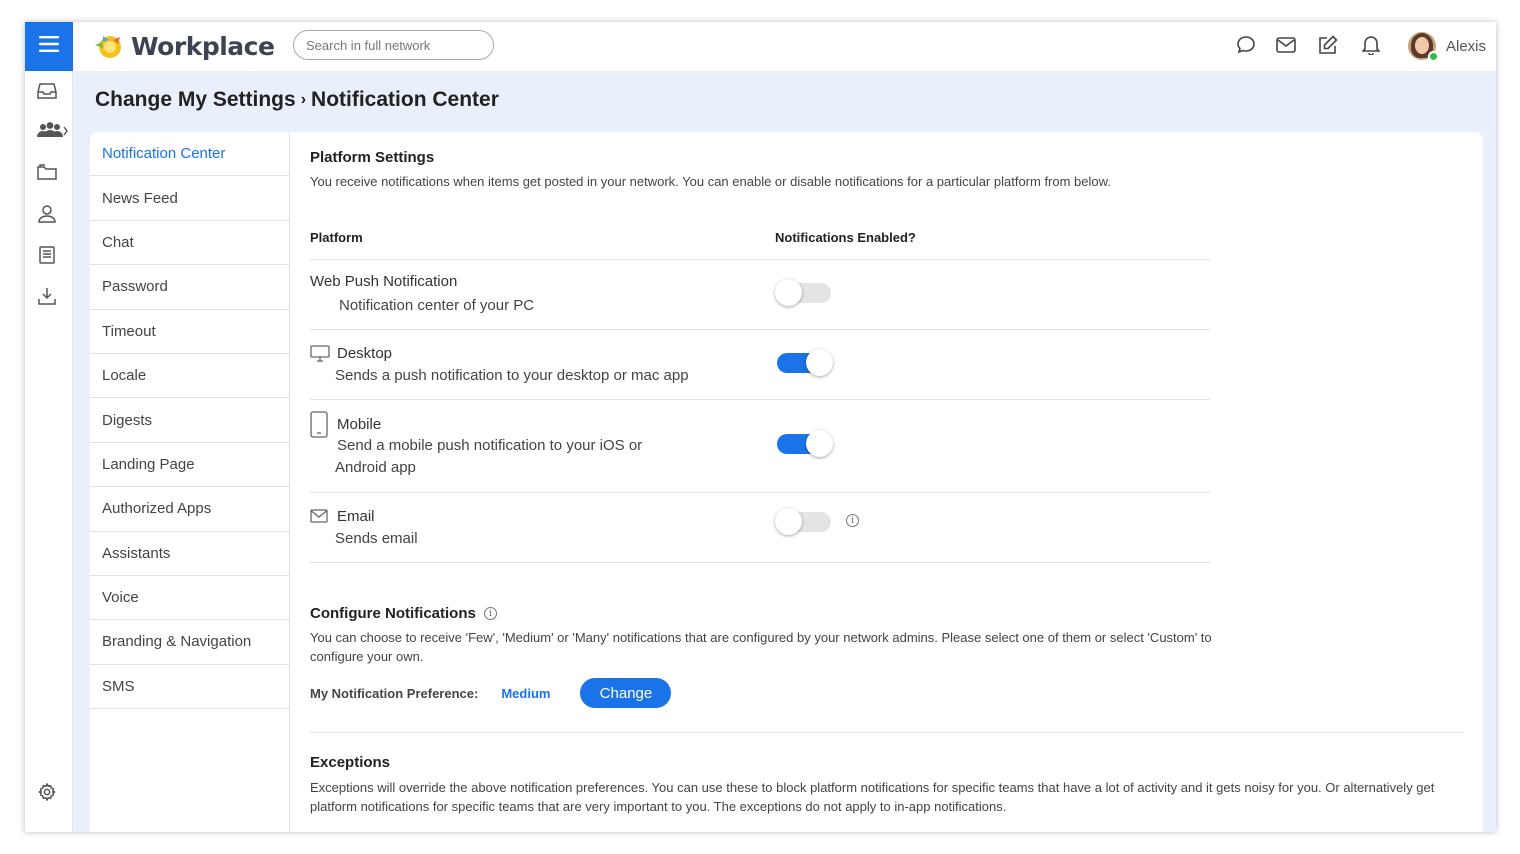  What do you see at coordinates (189, 376) in the screenshot?
I see `menu-item-locale: Locale` at bounding box center [189, 376].